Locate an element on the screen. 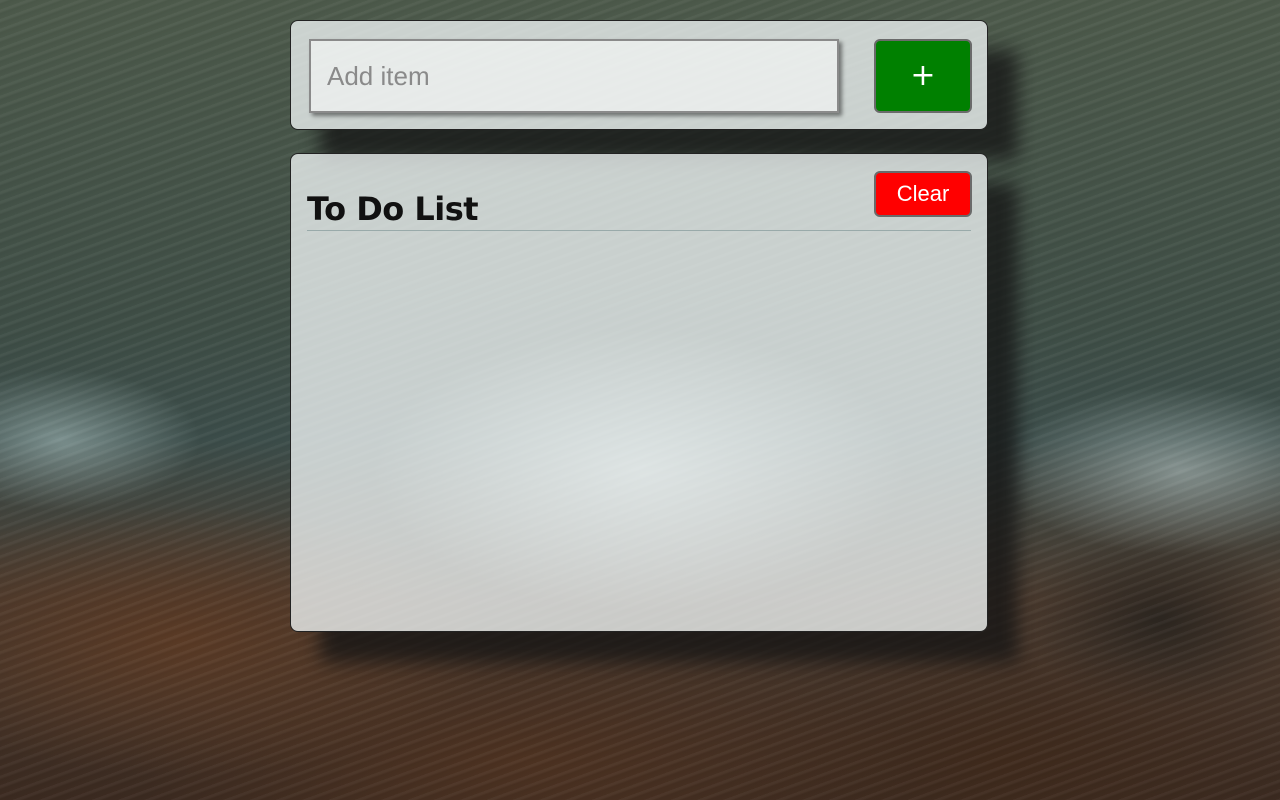 This screenshot has height=800, width=1280. add-item-input is located at coordinates (574, 76).